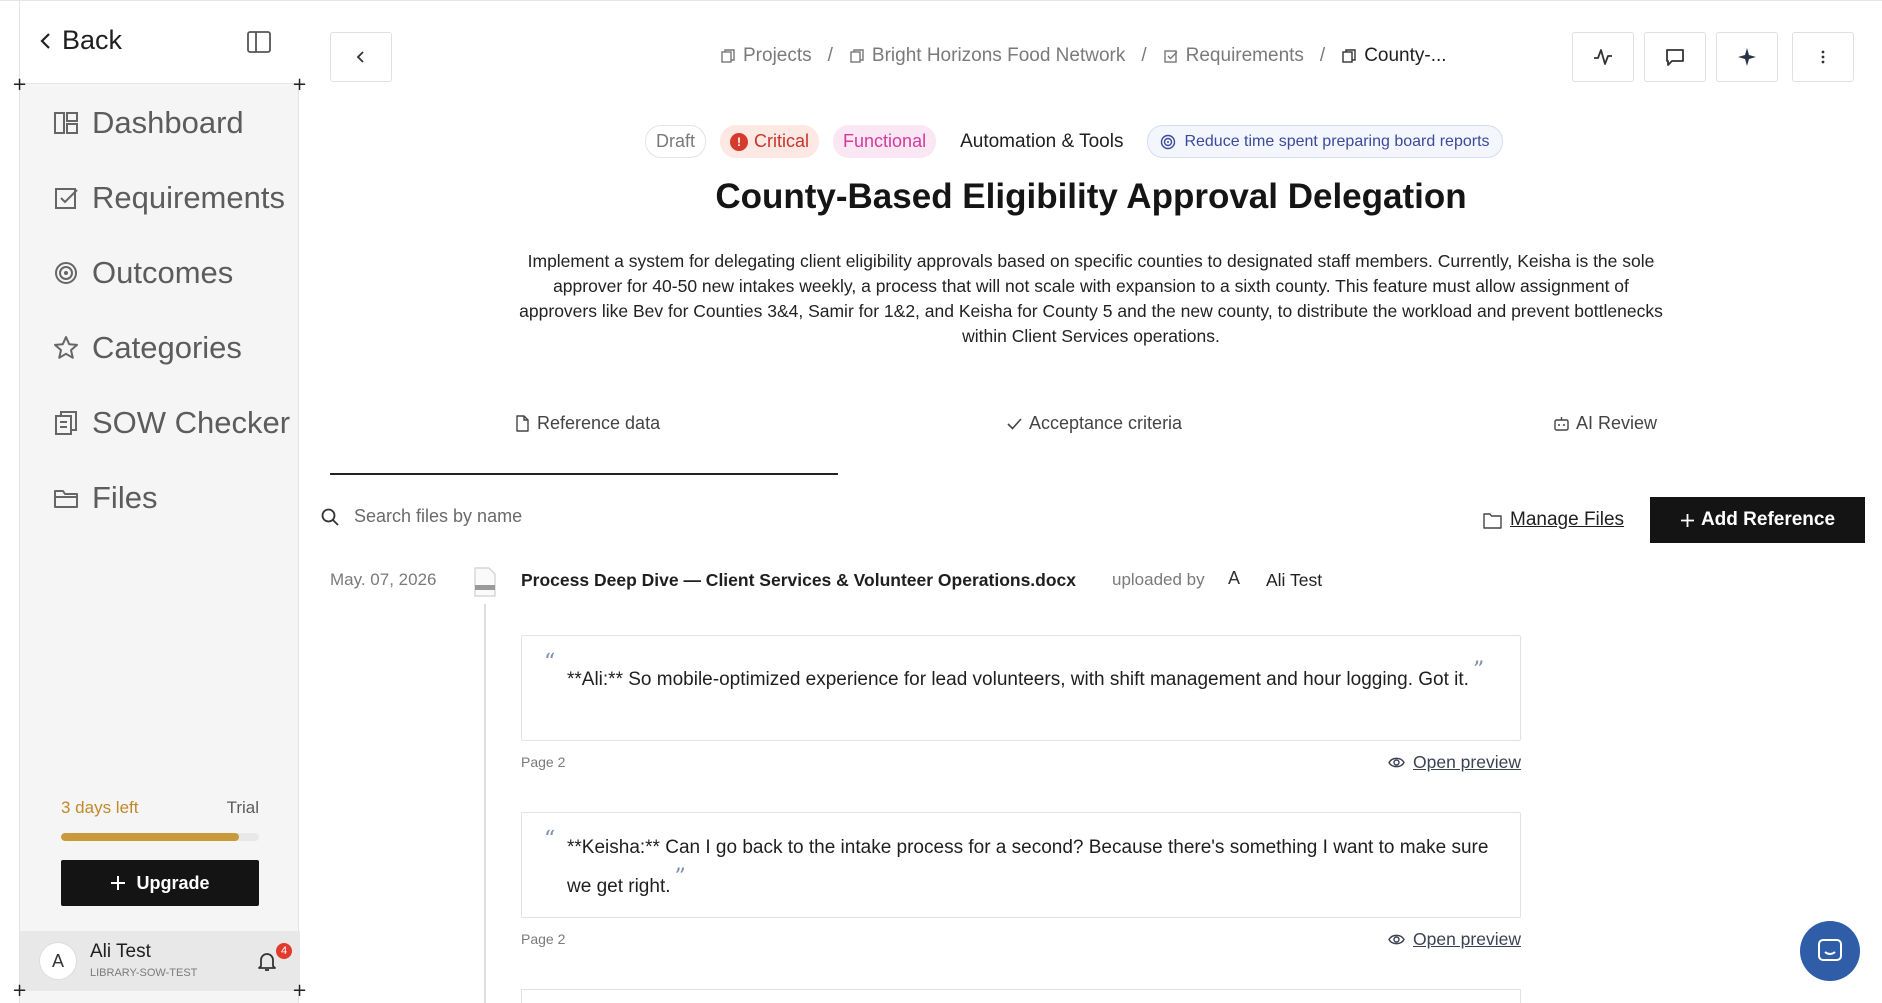  What do you see at coordinates (100, 807) in the screenshot?
I see `trial-days-left: 3 days left` at bounding box center [100, 807].